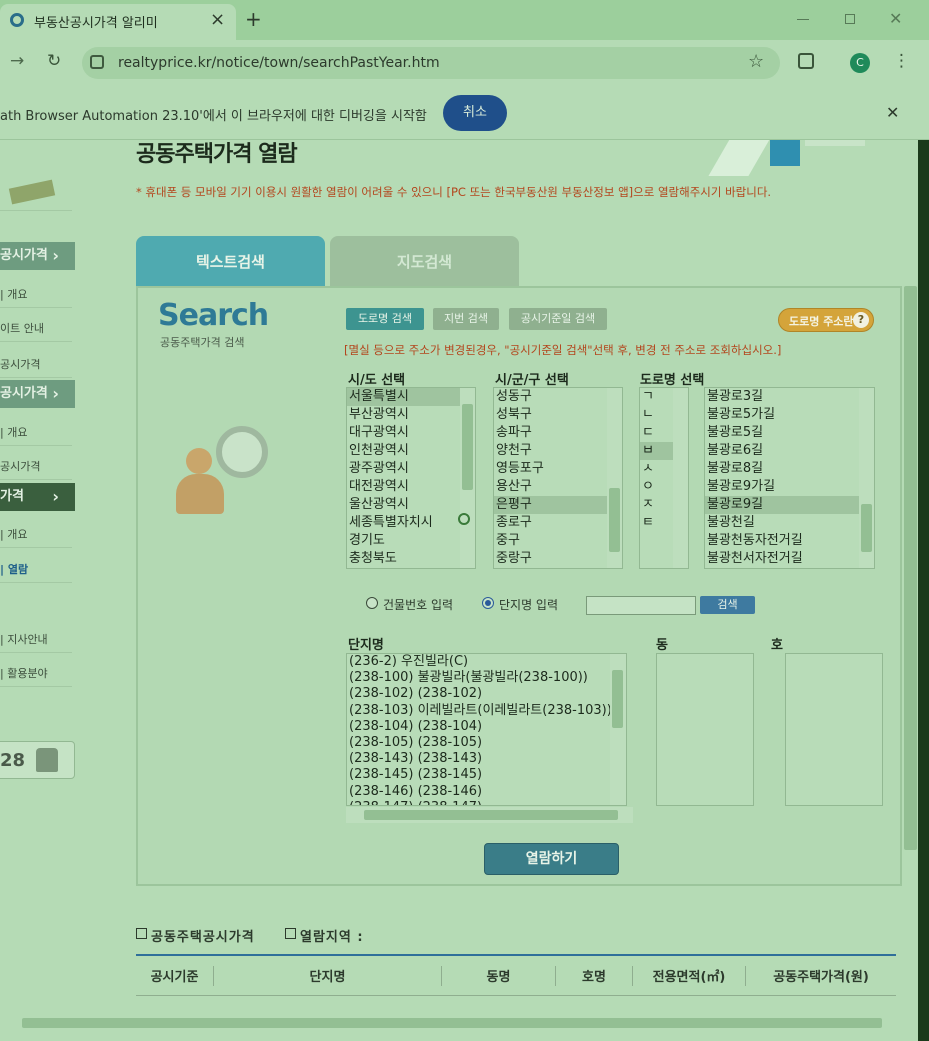 This screenshot has height=1041, width=929. I want to click on complex-option: (238-104) (238-104), so click(486, 727).